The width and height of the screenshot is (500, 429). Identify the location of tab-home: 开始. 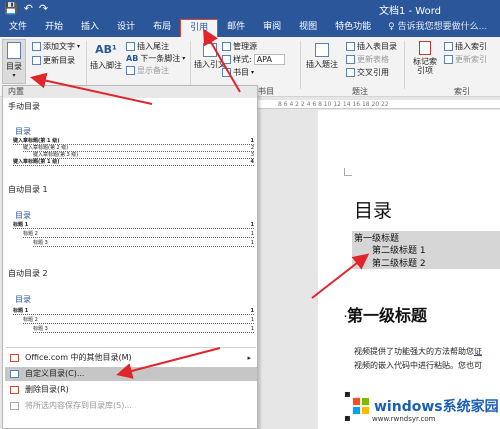
(54, 28).